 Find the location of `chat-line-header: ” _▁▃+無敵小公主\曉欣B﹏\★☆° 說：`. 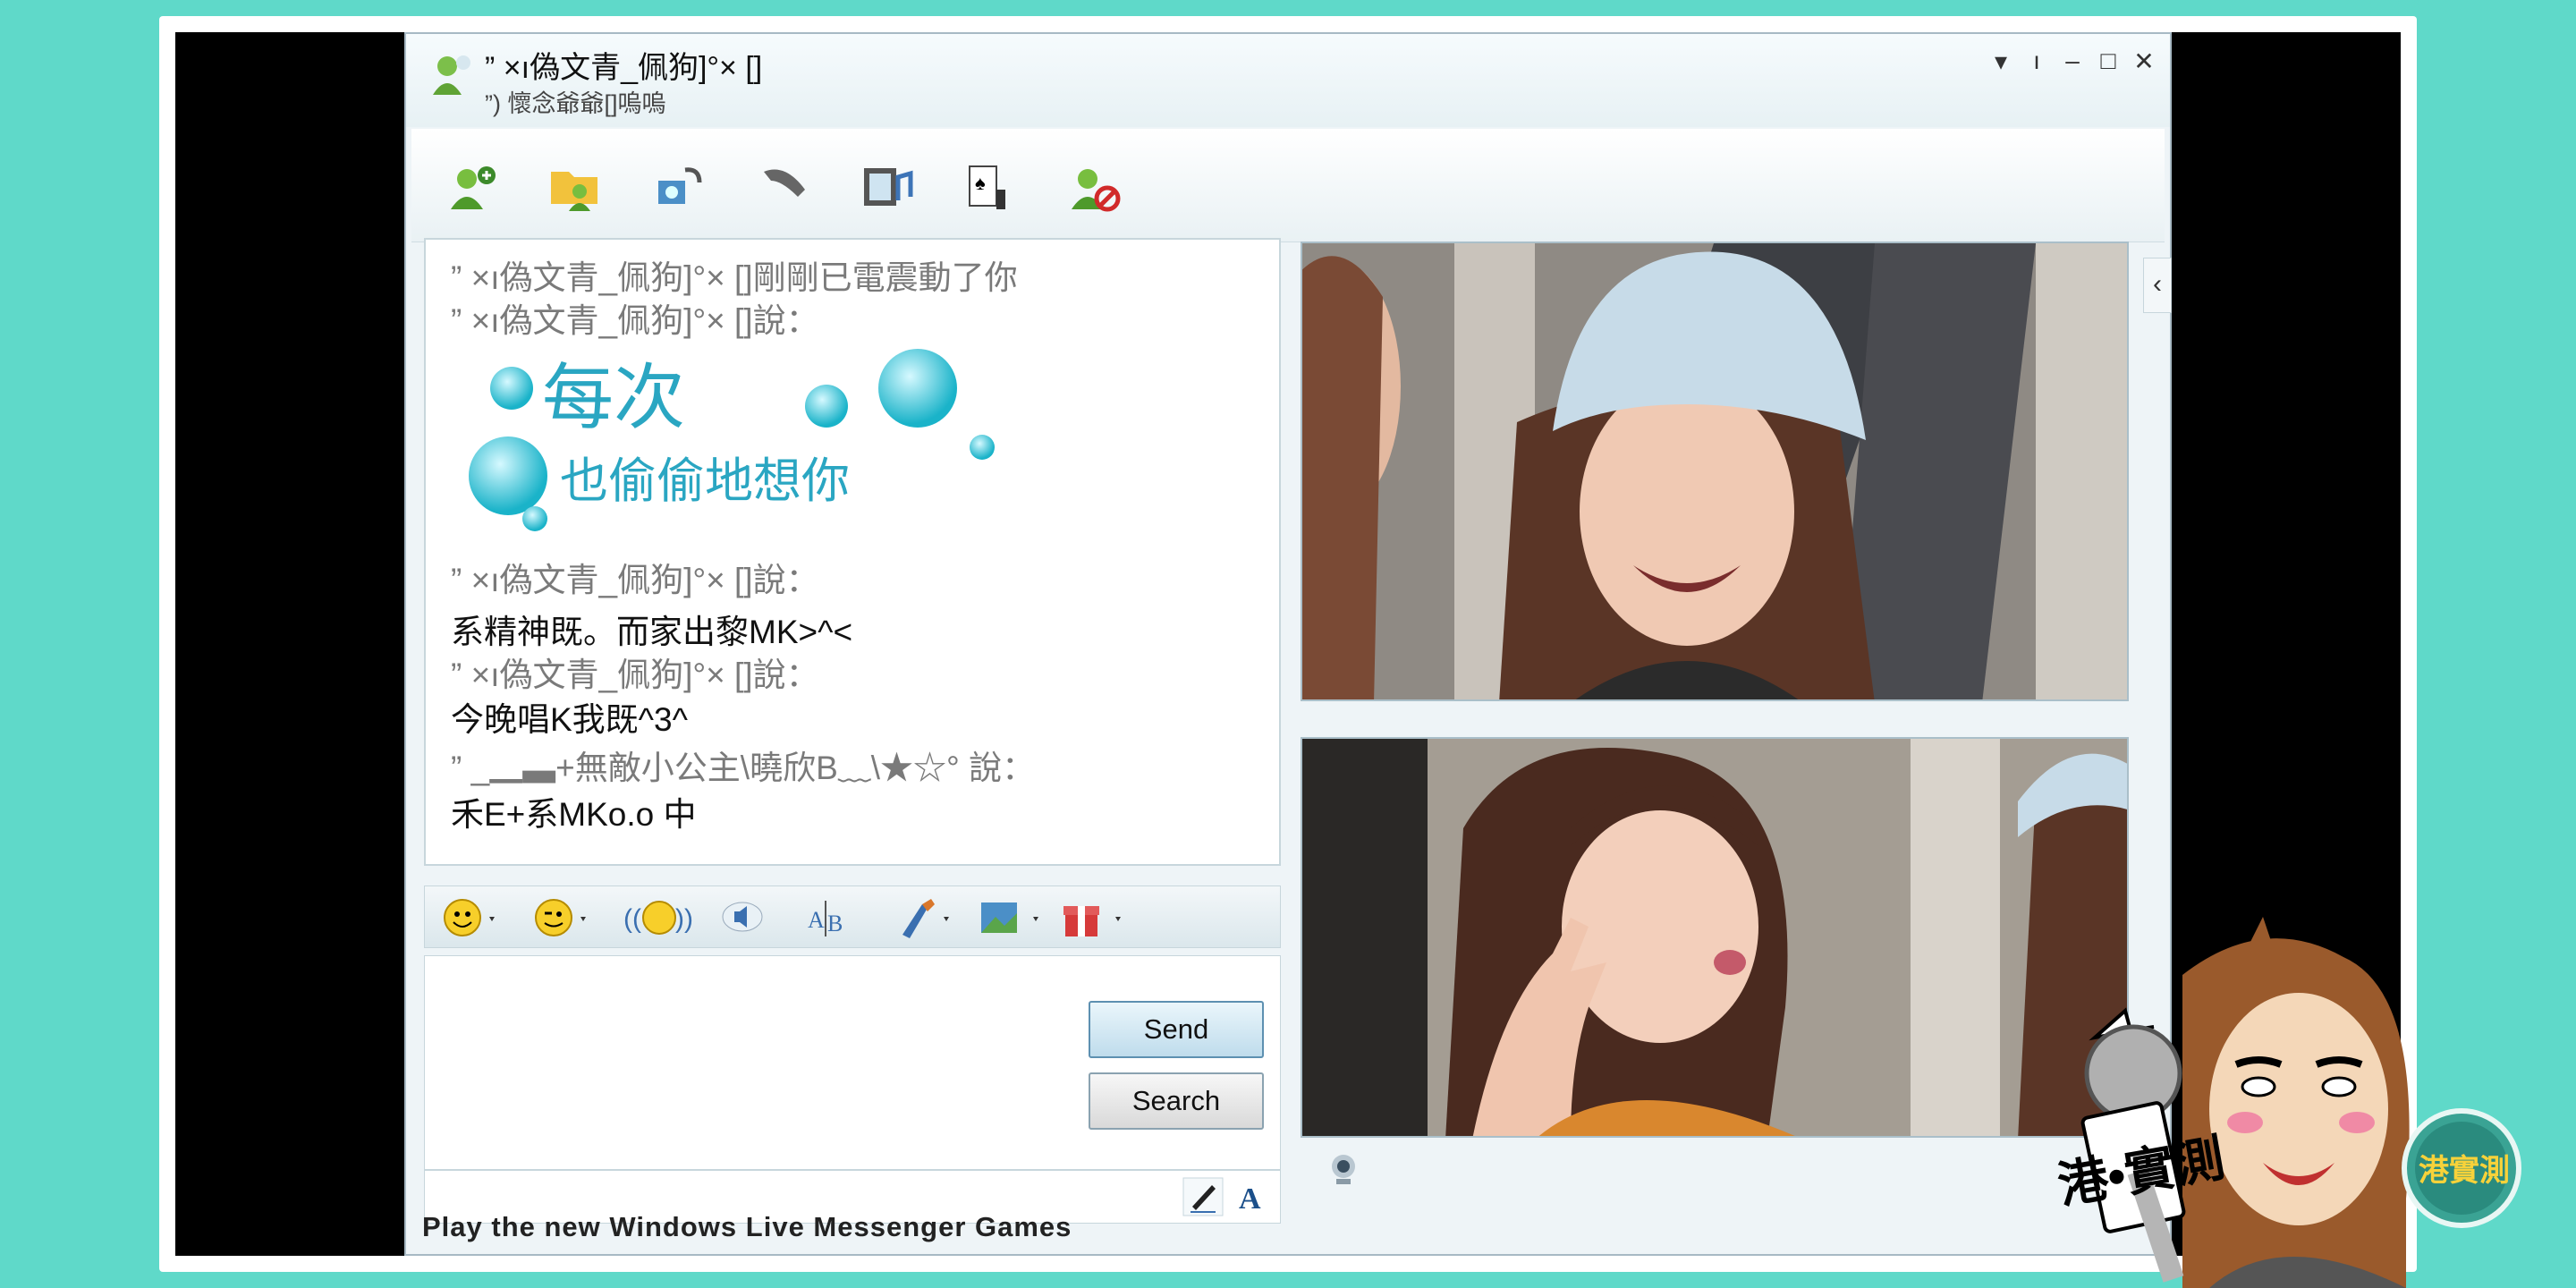

chat-line-header: ” _▁▃+無敵小公主\曉欣B﹏\★☆° 說： is located at coordinates (743, 768).